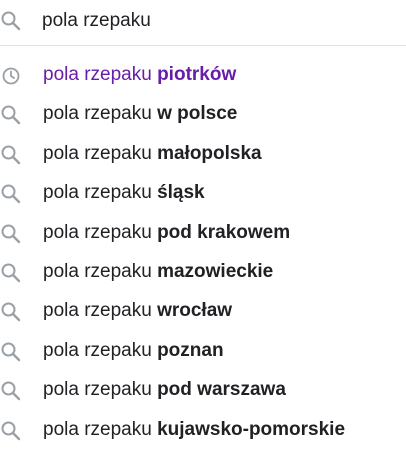 The width and height of the screenshot is (406, 456). I want to click on suggestion-text: pola rzepaku śląsk, so click(124, 193).